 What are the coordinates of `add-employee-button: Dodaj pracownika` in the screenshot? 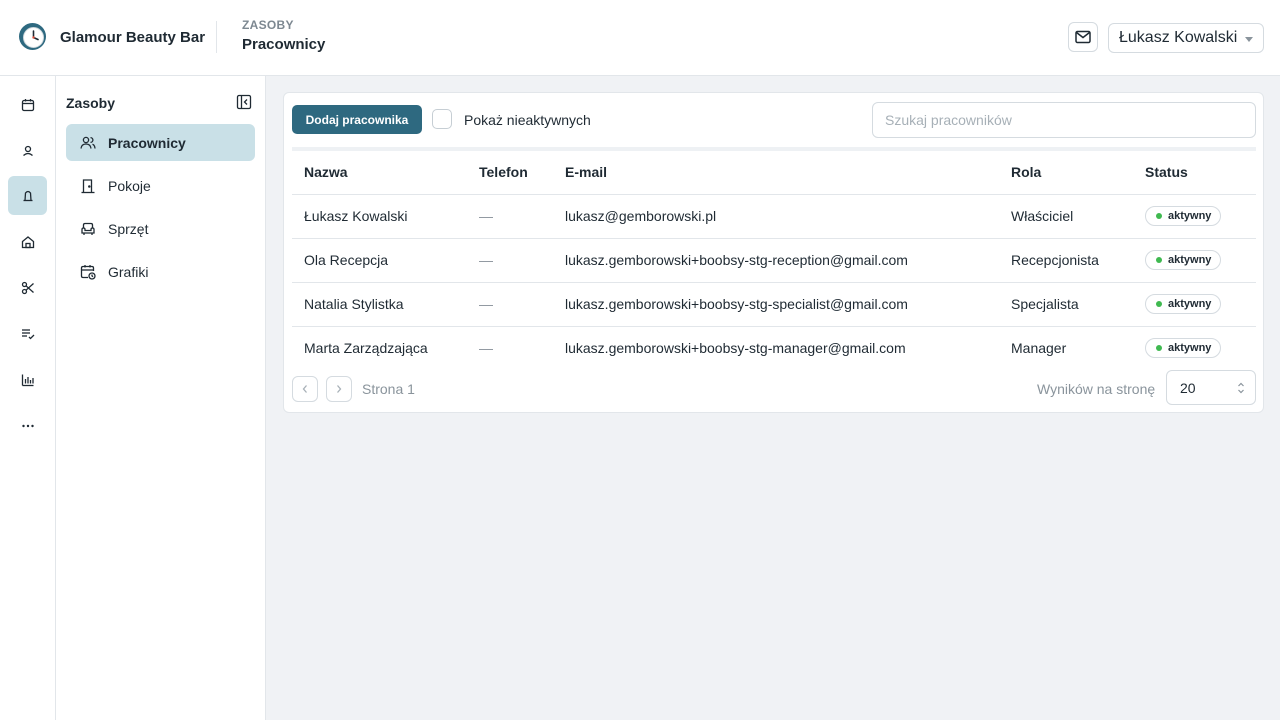 It's located at (357, 119).